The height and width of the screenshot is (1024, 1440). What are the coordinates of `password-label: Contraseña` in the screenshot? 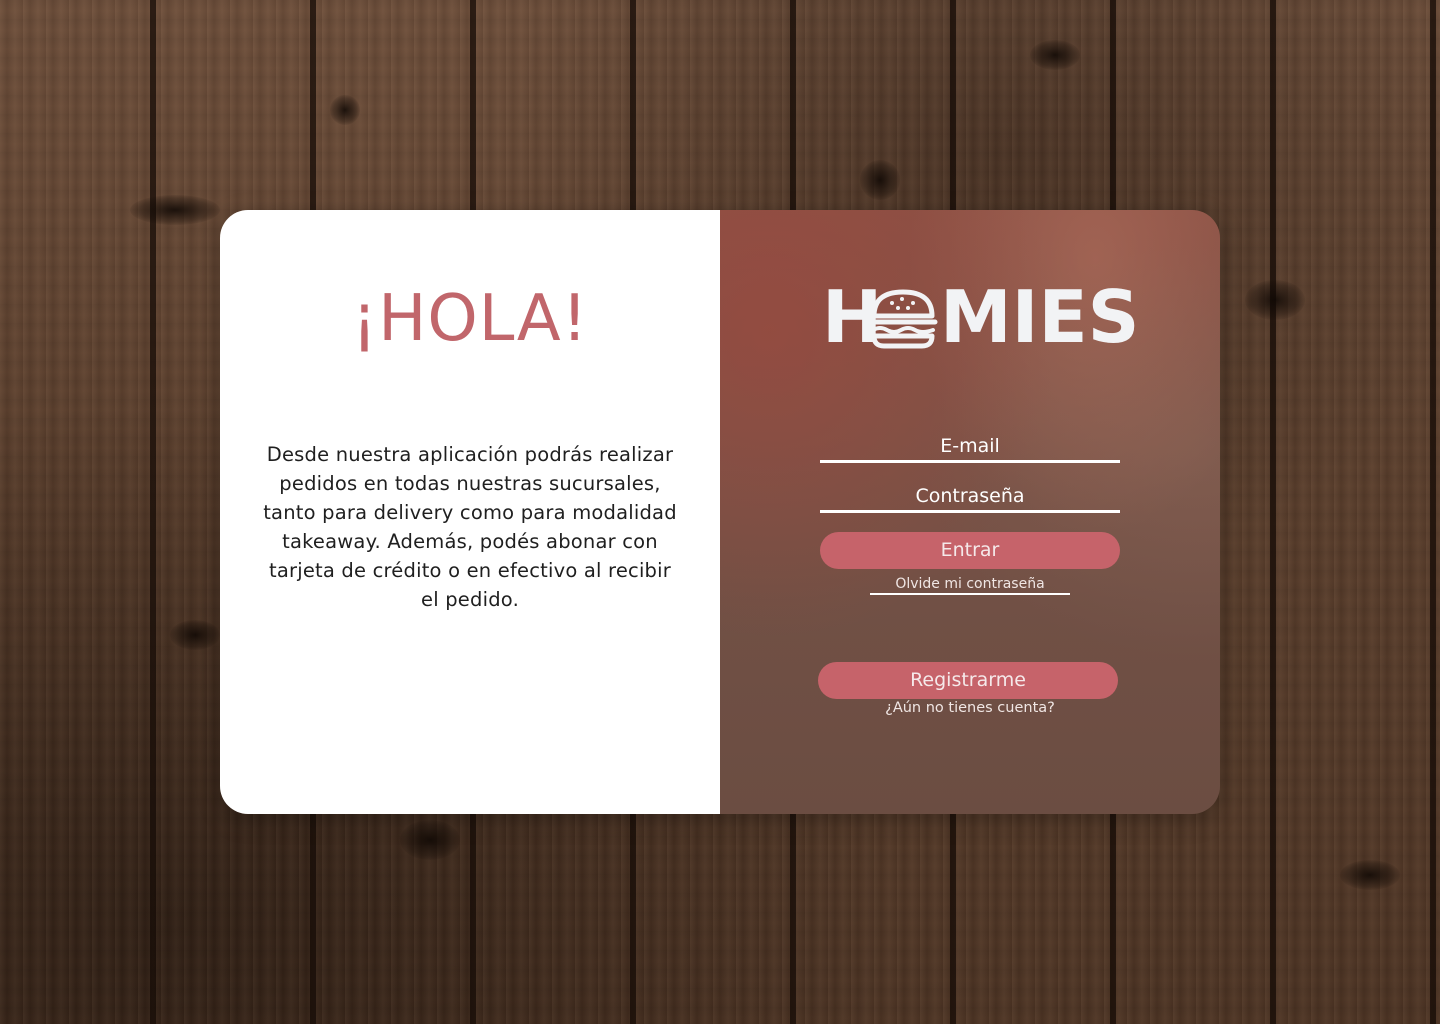 It's located at (970, 496).